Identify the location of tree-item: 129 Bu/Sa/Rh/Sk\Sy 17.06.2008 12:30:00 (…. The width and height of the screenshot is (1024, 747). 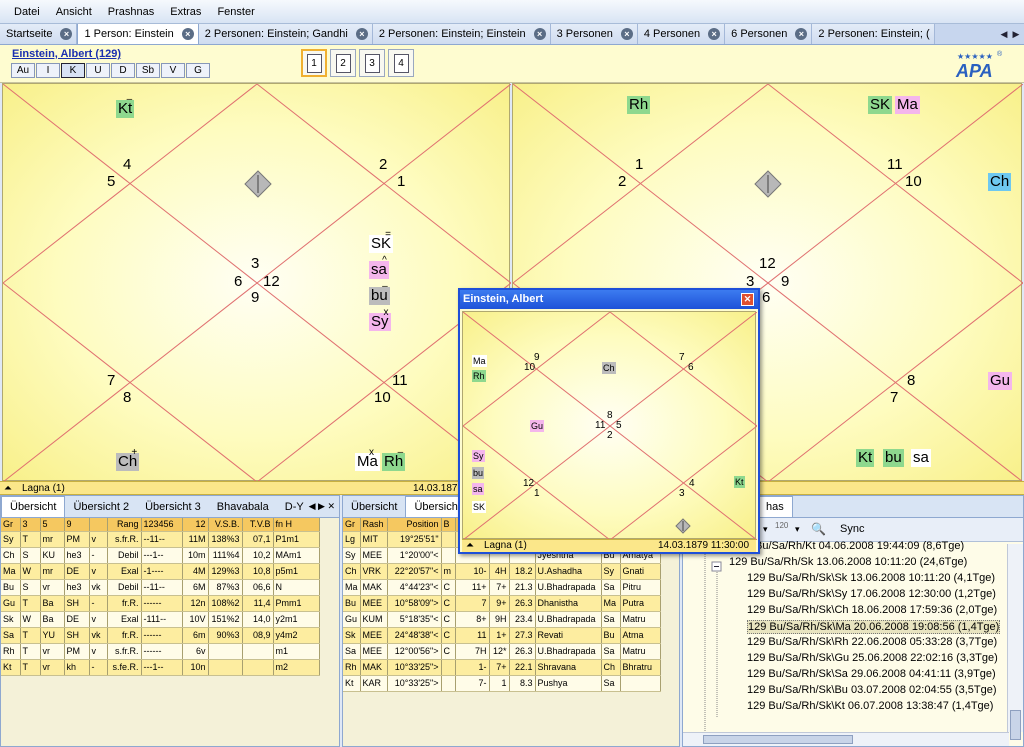
(871, 594).